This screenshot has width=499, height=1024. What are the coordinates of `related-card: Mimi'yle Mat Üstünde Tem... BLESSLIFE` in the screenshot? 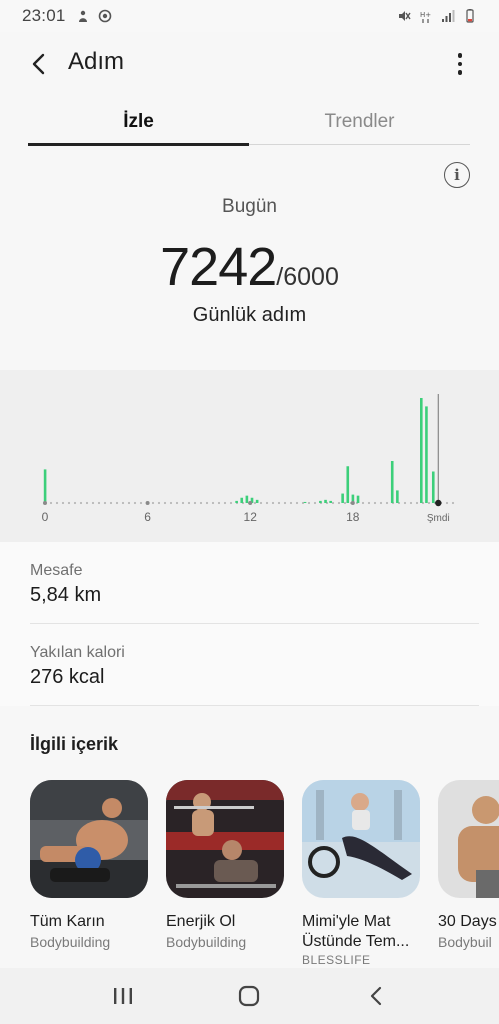 It's located at (361, 874).